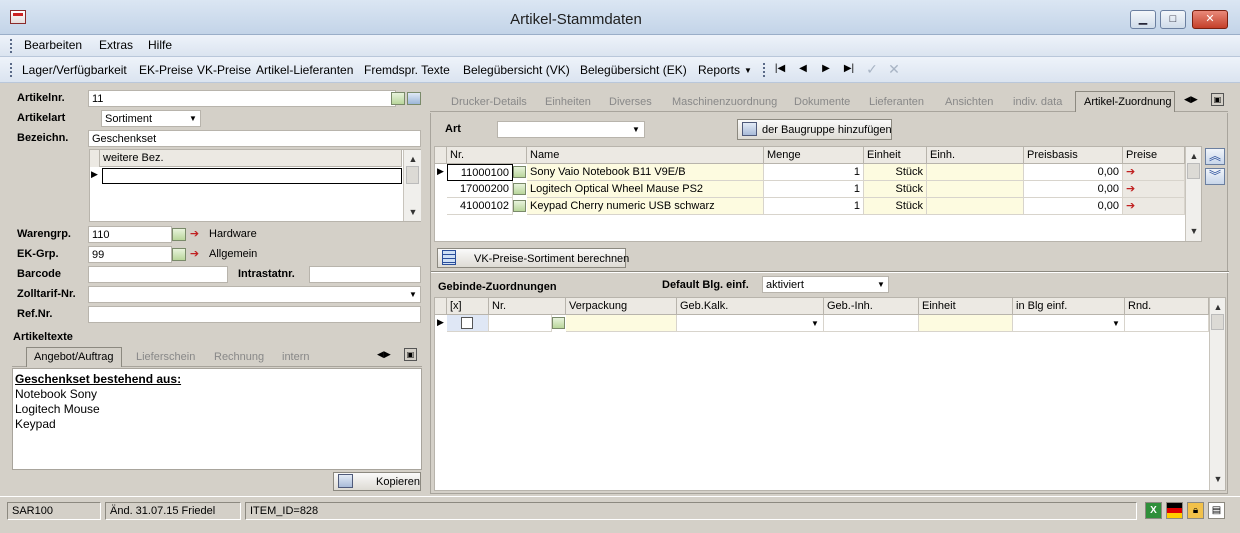 The width and height of the screenshot is (1240, 533). What do you see at coordinates (780, 69) in the screenshot?
I see `nav-first-icon: |◀` at bounding box center [780, 69].